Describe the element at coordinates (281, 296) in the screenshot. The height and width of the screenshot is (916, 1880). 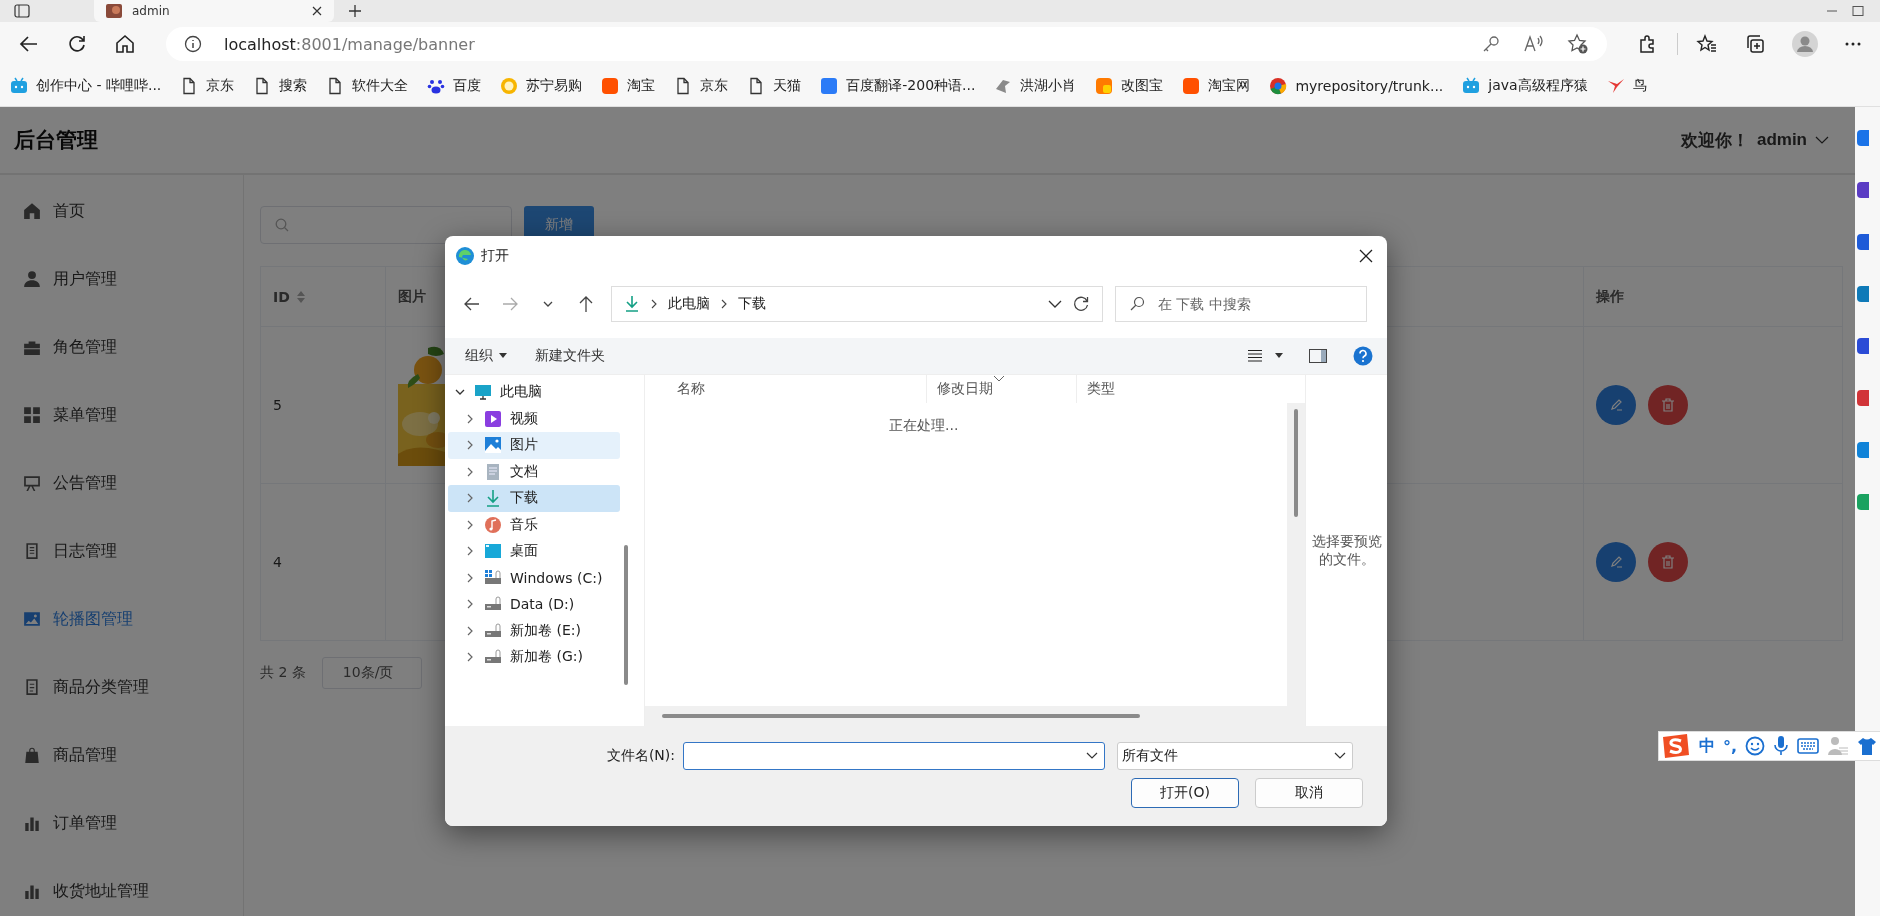
I see `column-header: ID` at that location.